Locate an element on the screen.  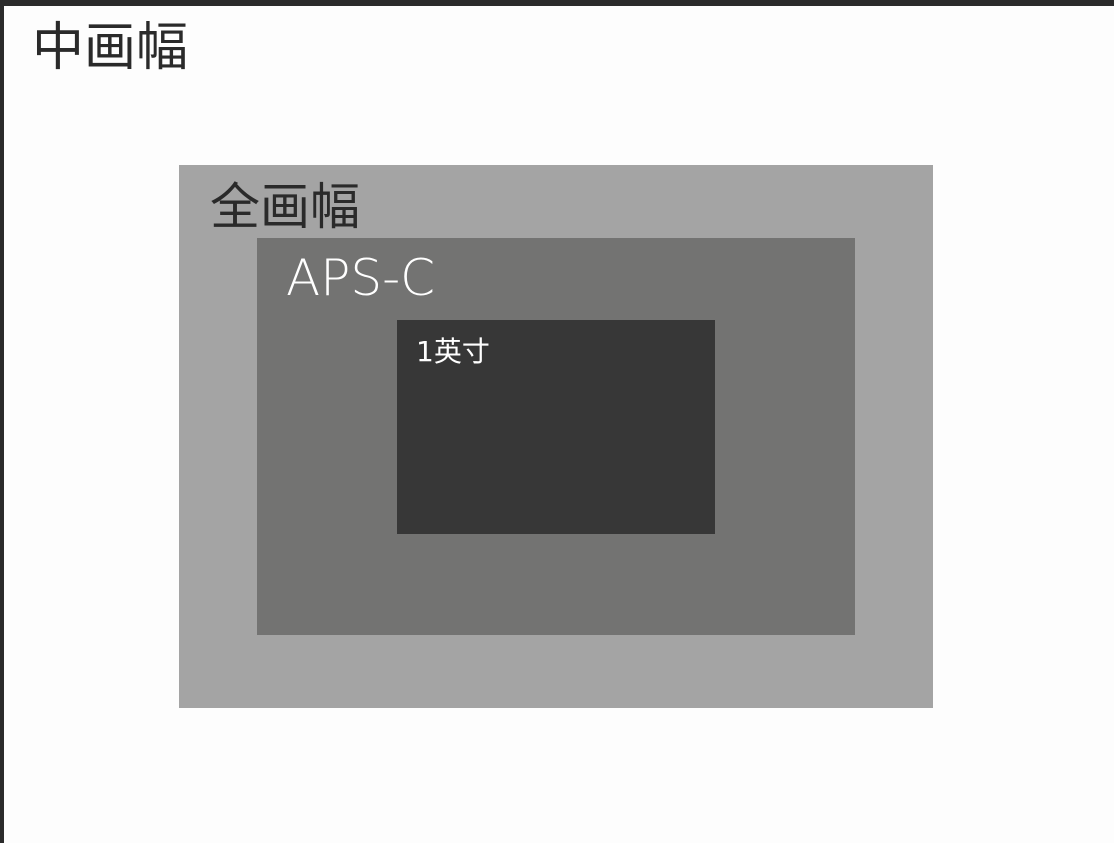
one-inch-label: 1英寸 is located at coordinates (453, 351).